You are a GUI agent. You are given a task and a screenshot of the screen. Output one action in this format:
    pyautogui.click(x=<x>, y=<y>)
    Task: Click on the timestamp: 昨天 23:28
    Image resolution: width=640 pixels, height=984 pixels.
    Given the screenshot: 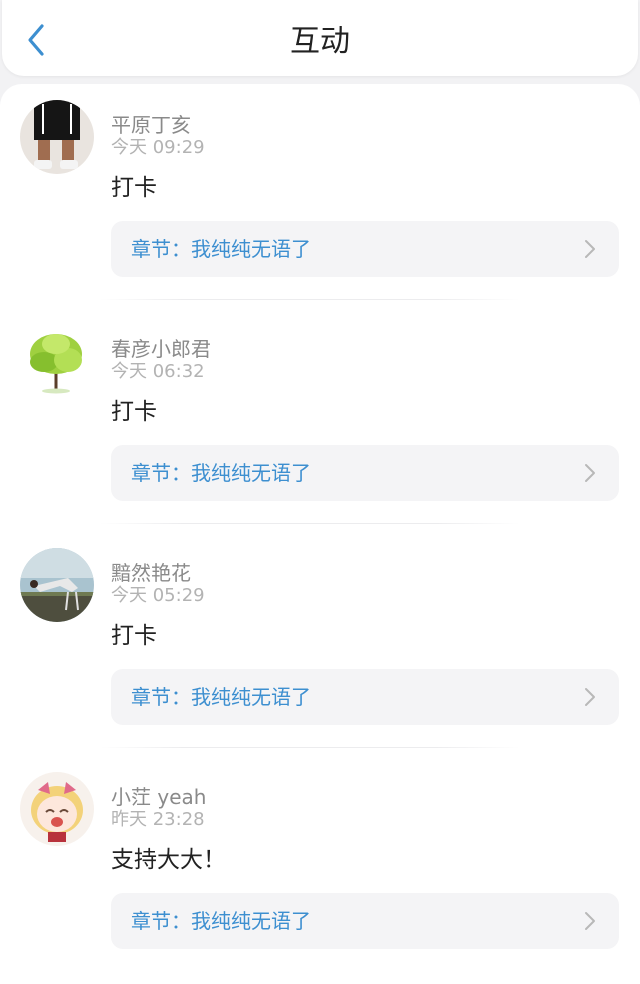 What is the action you would take?
    pyautogui.click(x=158, y=819)
    